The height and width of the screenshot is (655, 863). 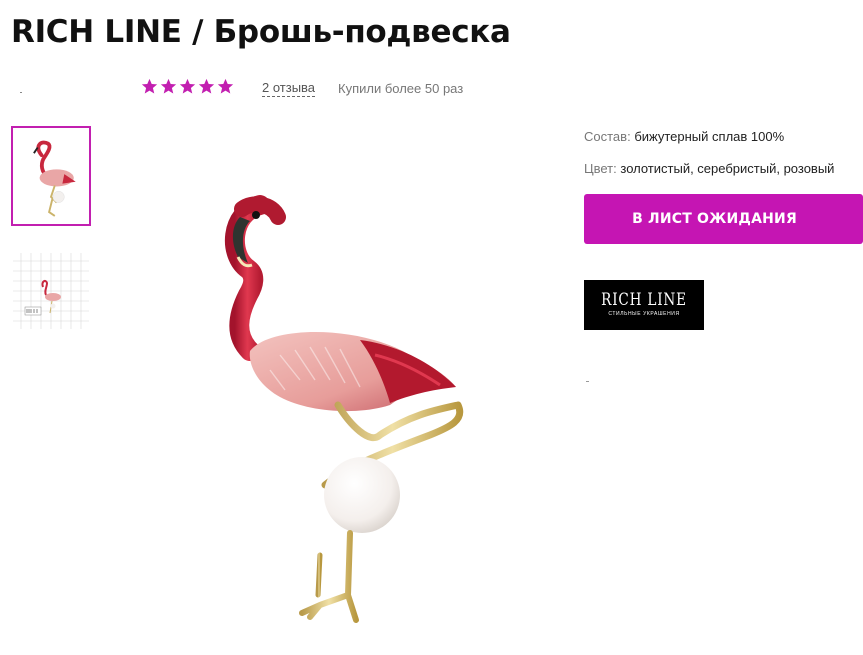 What do you see at coordinates (607, 136) in the screenshot?
I see `composition-label: Состав:` at bounding box center [607, 136].